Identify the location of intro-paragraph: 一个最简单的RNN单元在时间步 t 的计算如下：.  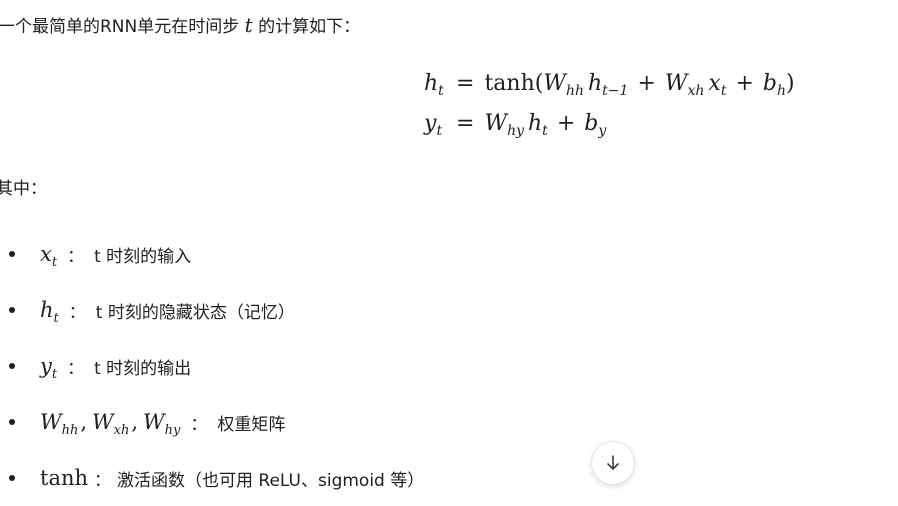
(180, 26).